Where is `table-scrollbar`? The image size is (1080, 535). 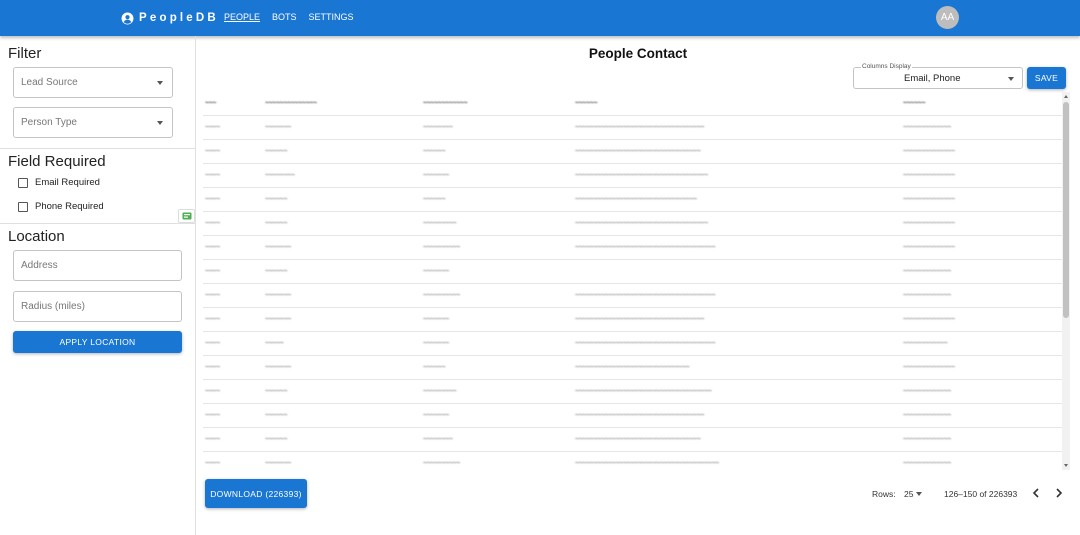
table-scrollbar is located at coordinates (1066, 281).